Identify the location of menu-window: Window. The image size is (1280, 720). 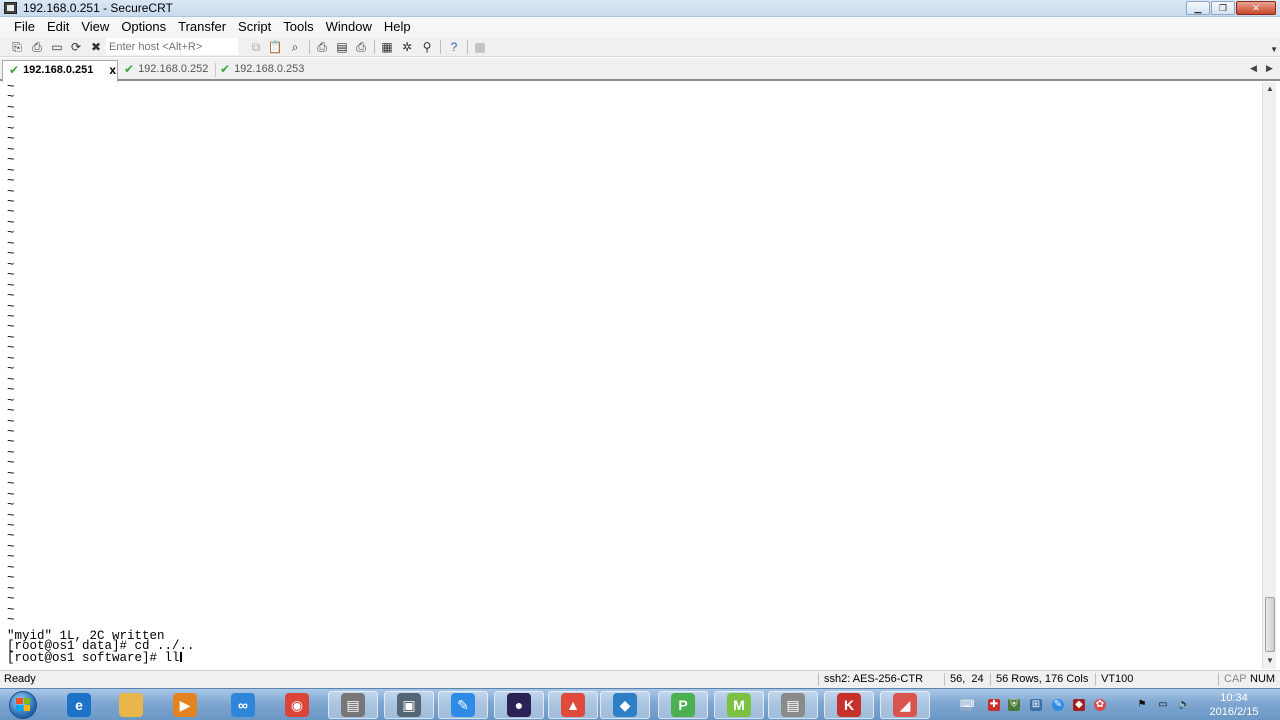
(349, 27).